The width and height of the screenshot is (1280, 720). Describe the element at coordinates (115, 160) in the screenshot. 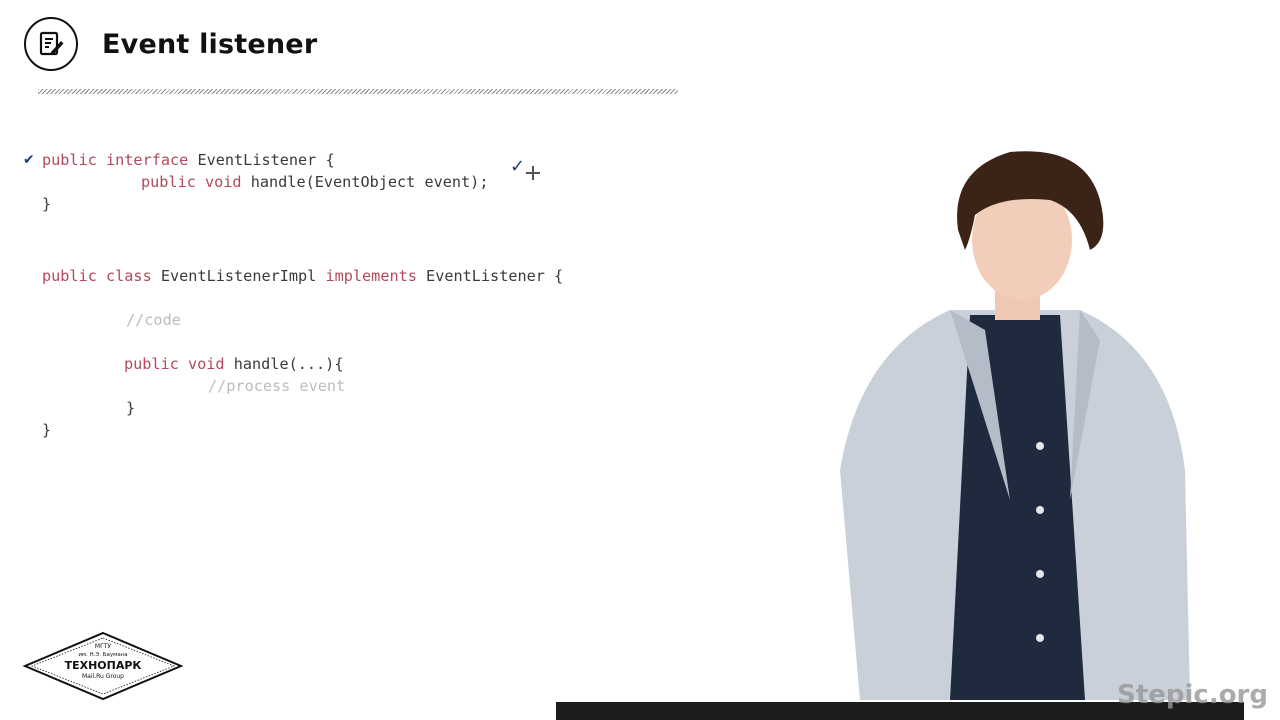

I see `code-keyword: public interface` at that location.